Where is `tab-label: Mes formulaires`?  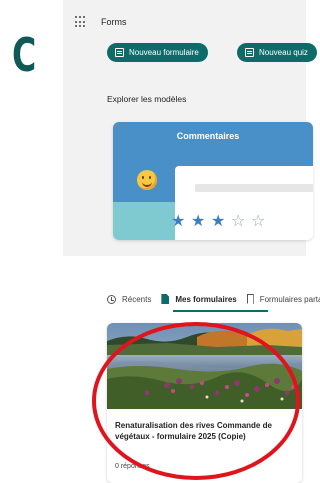
tab-label: Mes formulaires is located at coordinates (206, 299).